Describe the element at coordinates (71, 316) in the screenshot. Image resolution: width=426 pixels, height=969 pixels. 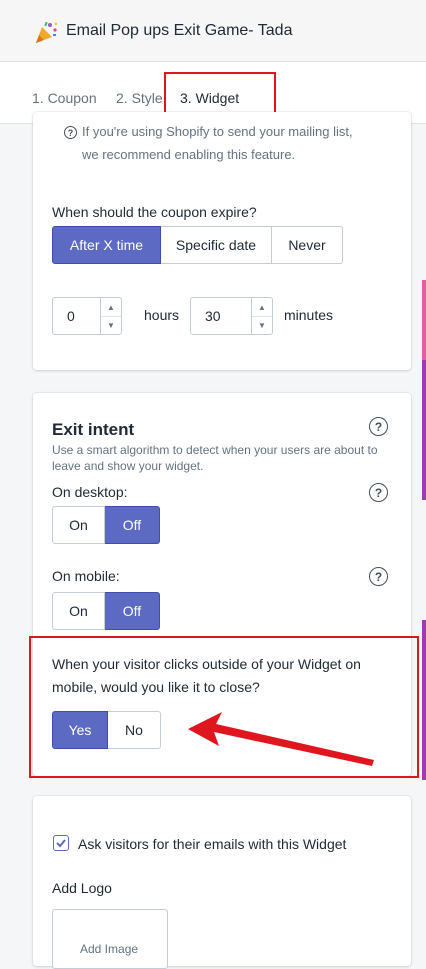
I see `hours-value: 0` at that location.